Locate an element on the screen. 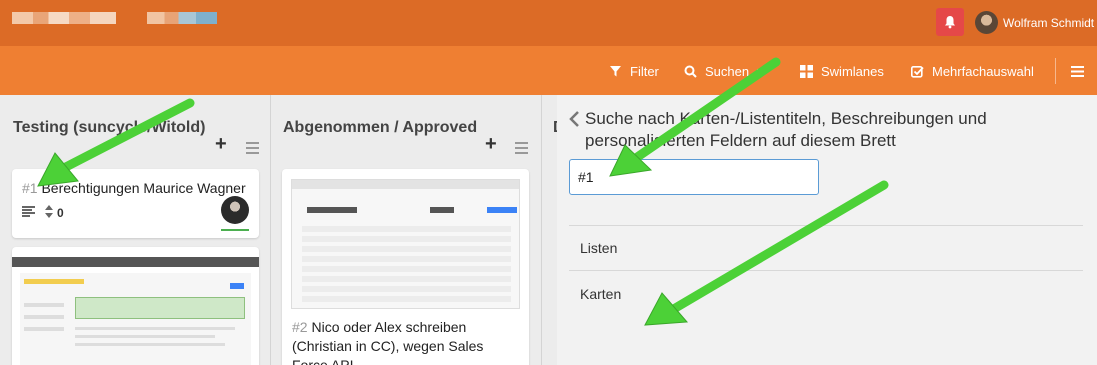  back-chevron-icon is located at coordinates (574, 119).